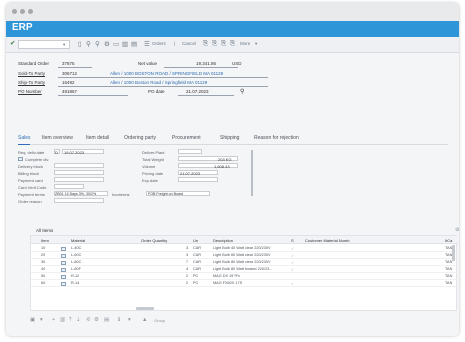  Describe the element at coordinates (57, 138) in the screenshot. I see `tab-item-overview: Item overview` at that location.